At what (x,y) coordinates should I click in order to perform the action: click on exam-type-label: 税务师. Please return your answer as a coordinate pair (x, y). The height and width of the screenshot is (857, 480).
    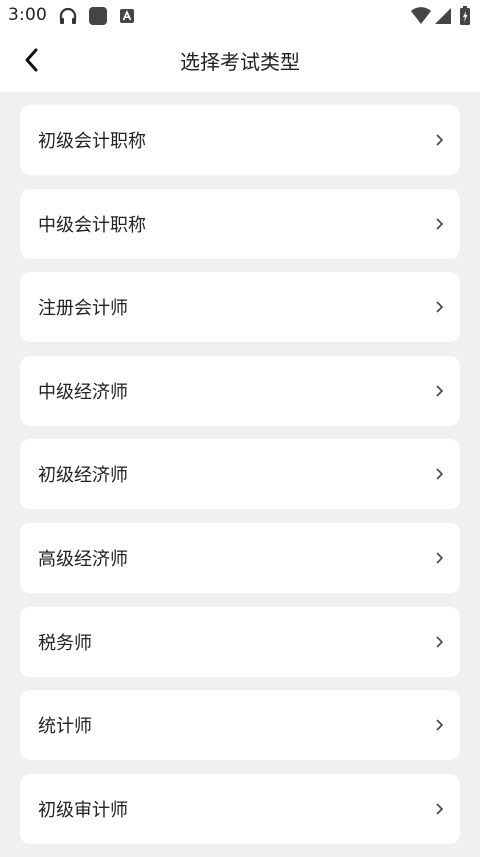
    Looking at the image, I should click on (65, 643).